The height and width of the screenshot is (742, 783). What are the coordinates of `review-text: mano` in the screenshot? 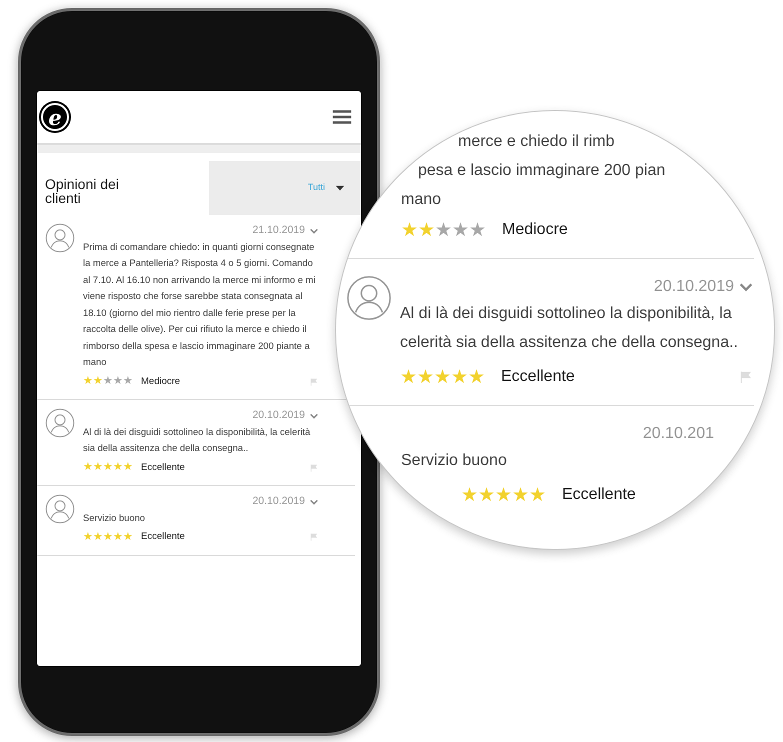 It's located at (421, 200).